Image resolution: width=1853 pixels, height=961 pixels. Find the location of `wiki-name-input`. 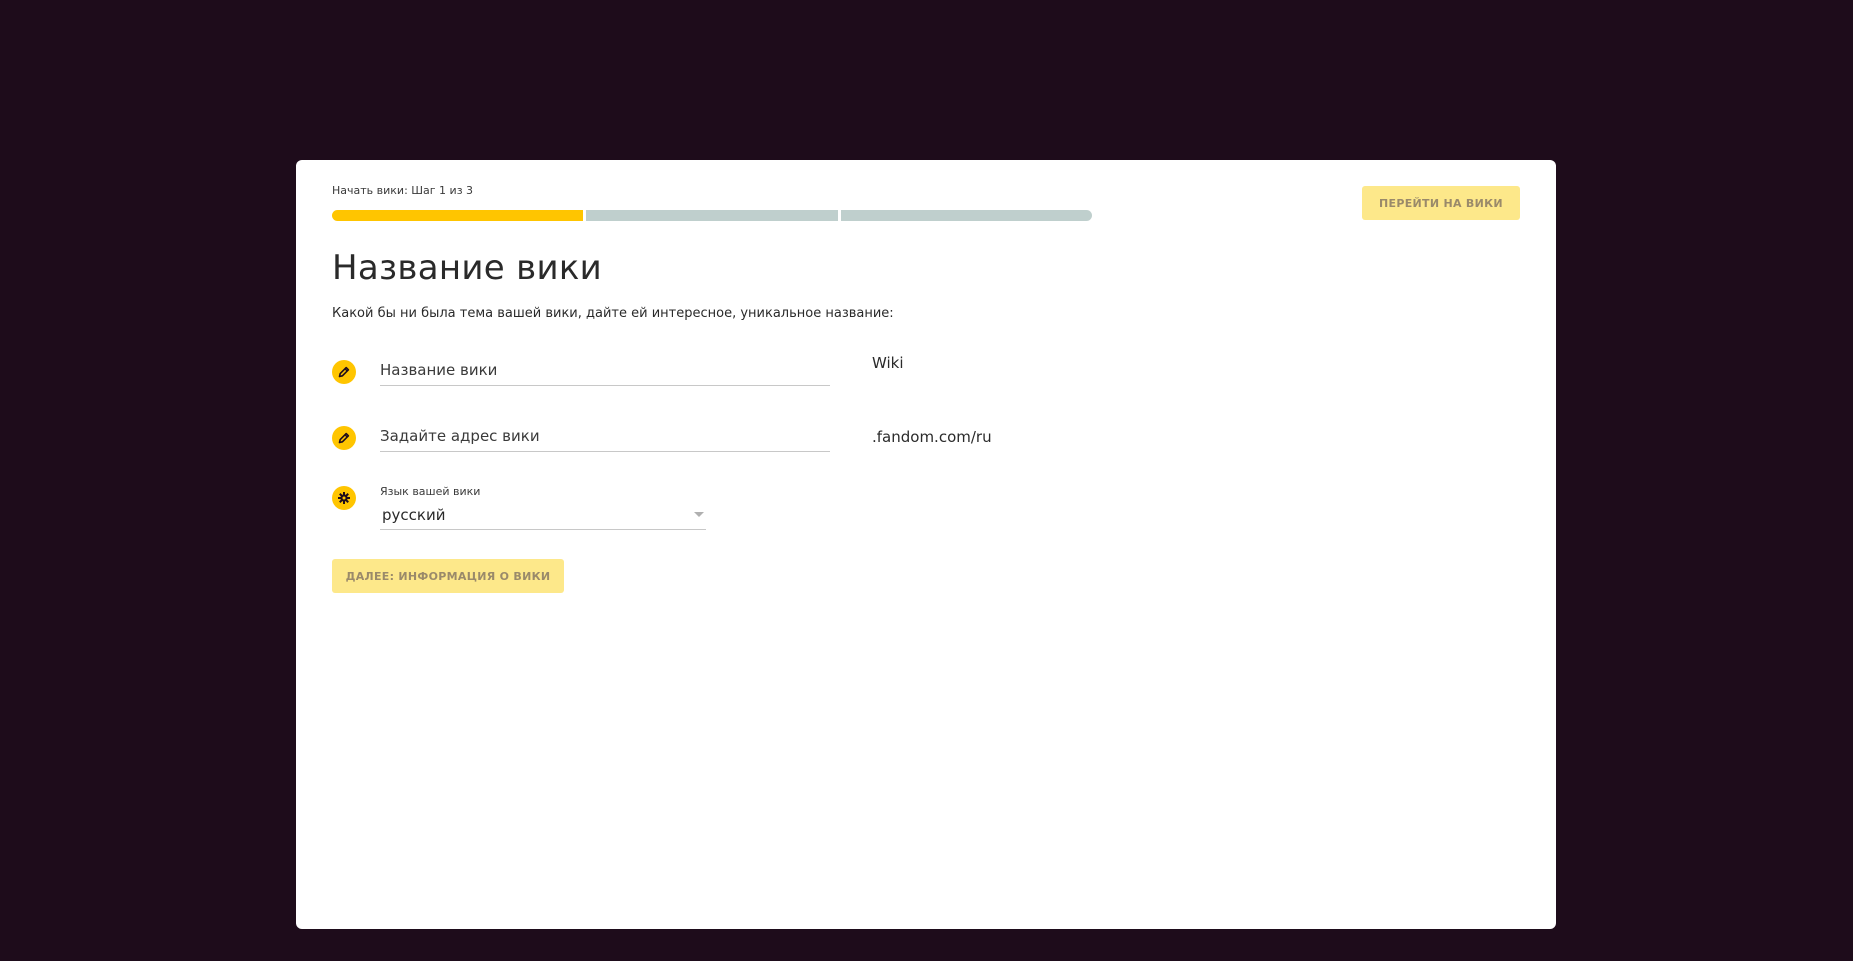

wiki-name-input is located at coordinates (605, 370).